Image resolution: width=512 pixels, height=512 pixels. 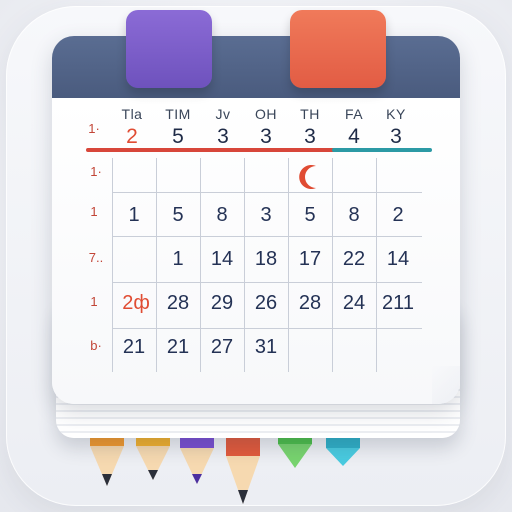 I want to click on day-cell-highlighted: 2ф, so click(x=136, y=303).